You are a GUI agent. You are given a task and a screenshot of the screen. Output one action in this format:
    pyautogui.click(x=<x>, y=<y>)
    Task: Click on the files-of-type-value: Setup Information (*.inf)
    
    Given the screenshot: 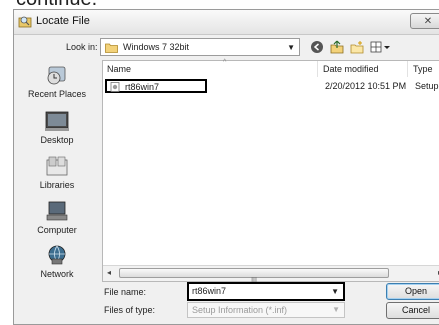 What is the action you would take?
    pyautogui.click(x=240, y=310)
    